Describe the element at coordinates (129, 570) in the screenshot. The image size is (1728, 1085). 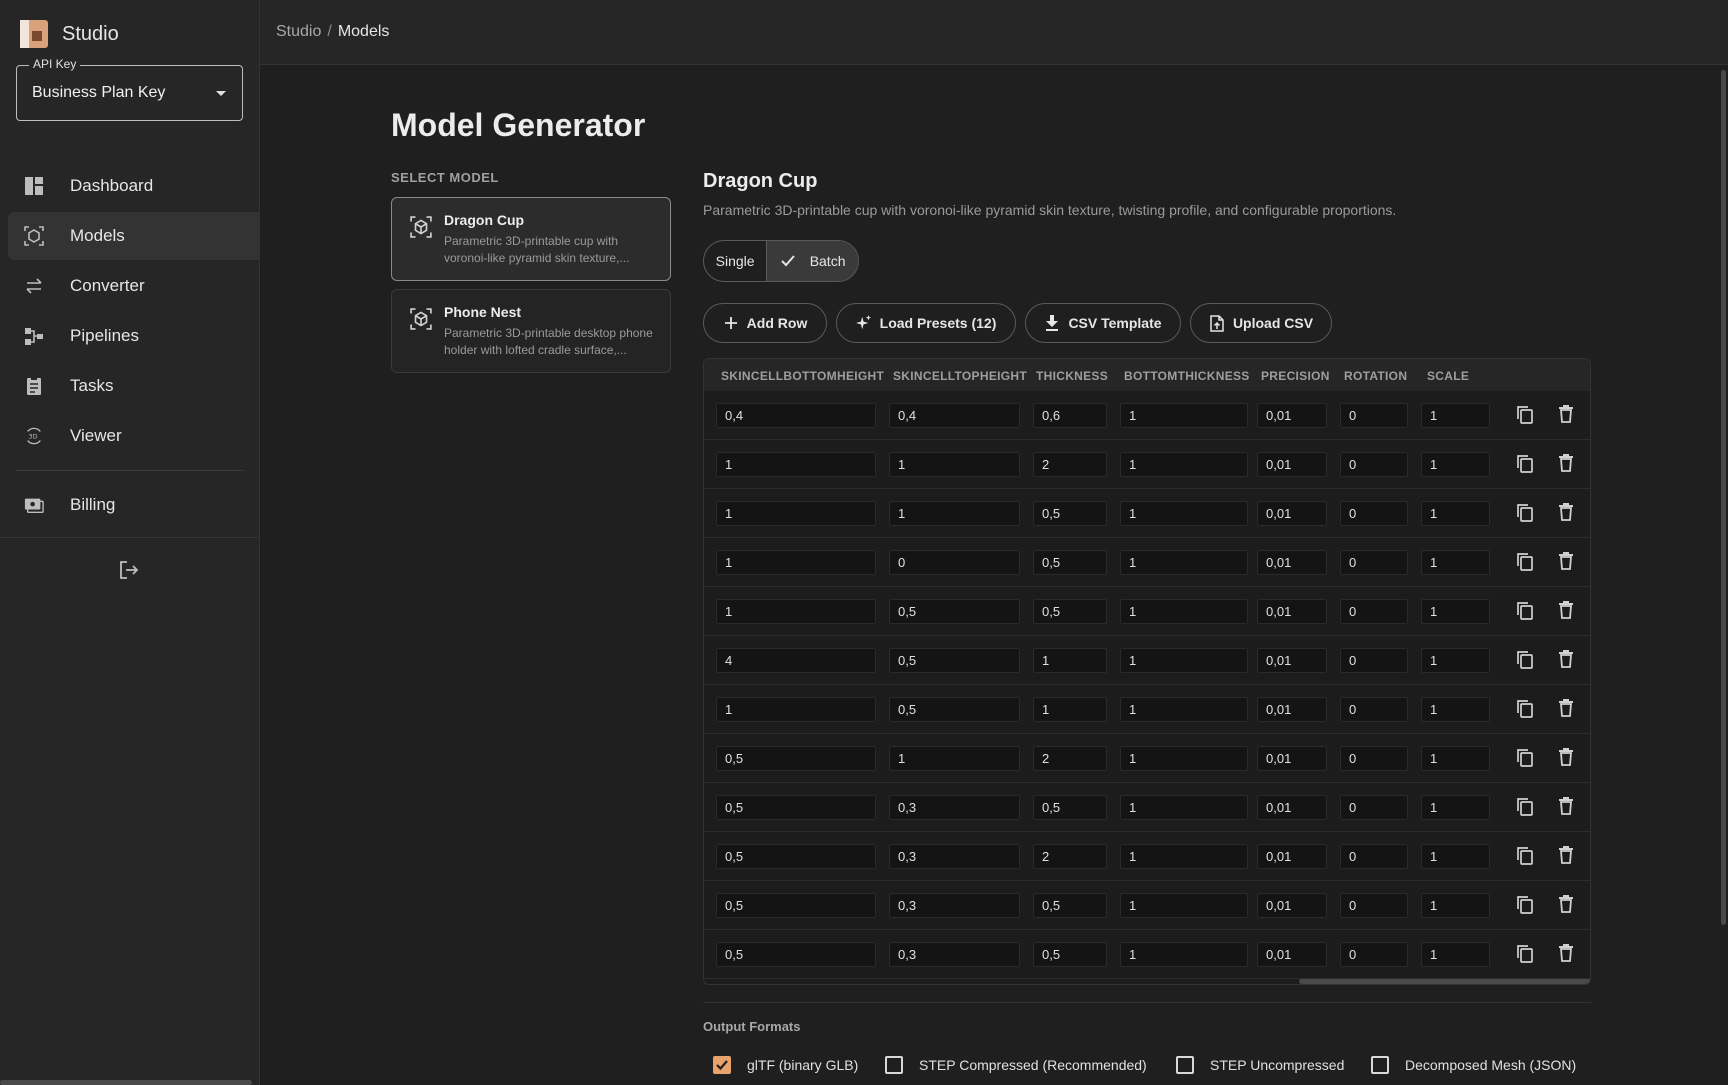
I see `logout-icon` at that location.